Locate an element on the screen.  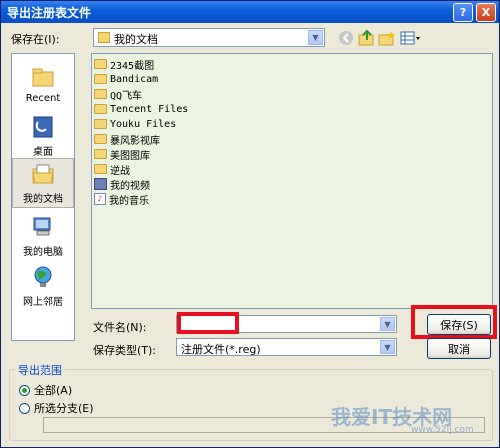
list-item: 美图图库 is located at coordinates (122, 154).